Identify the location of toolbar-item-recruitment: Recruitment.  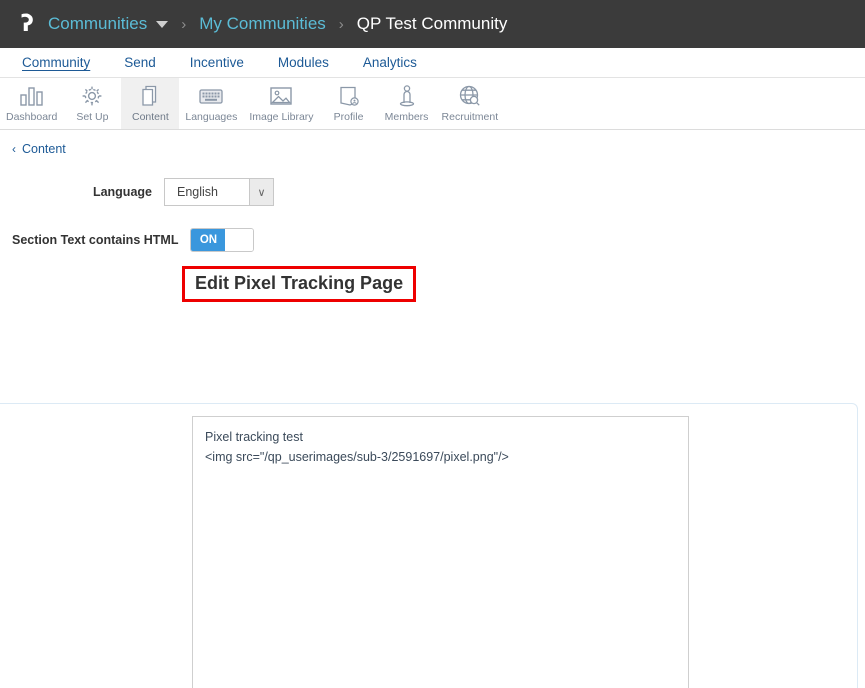
(470, 103).